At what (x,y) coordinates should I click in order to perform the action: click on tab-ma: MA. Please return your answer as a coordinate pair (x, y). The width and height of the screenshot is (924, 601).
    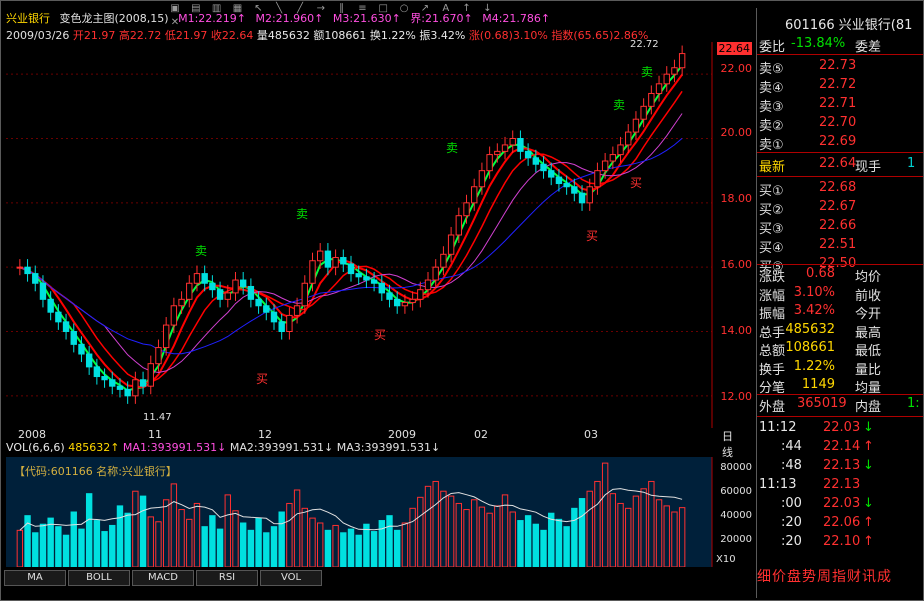
    Looking at the image, I should click on (35, 578).